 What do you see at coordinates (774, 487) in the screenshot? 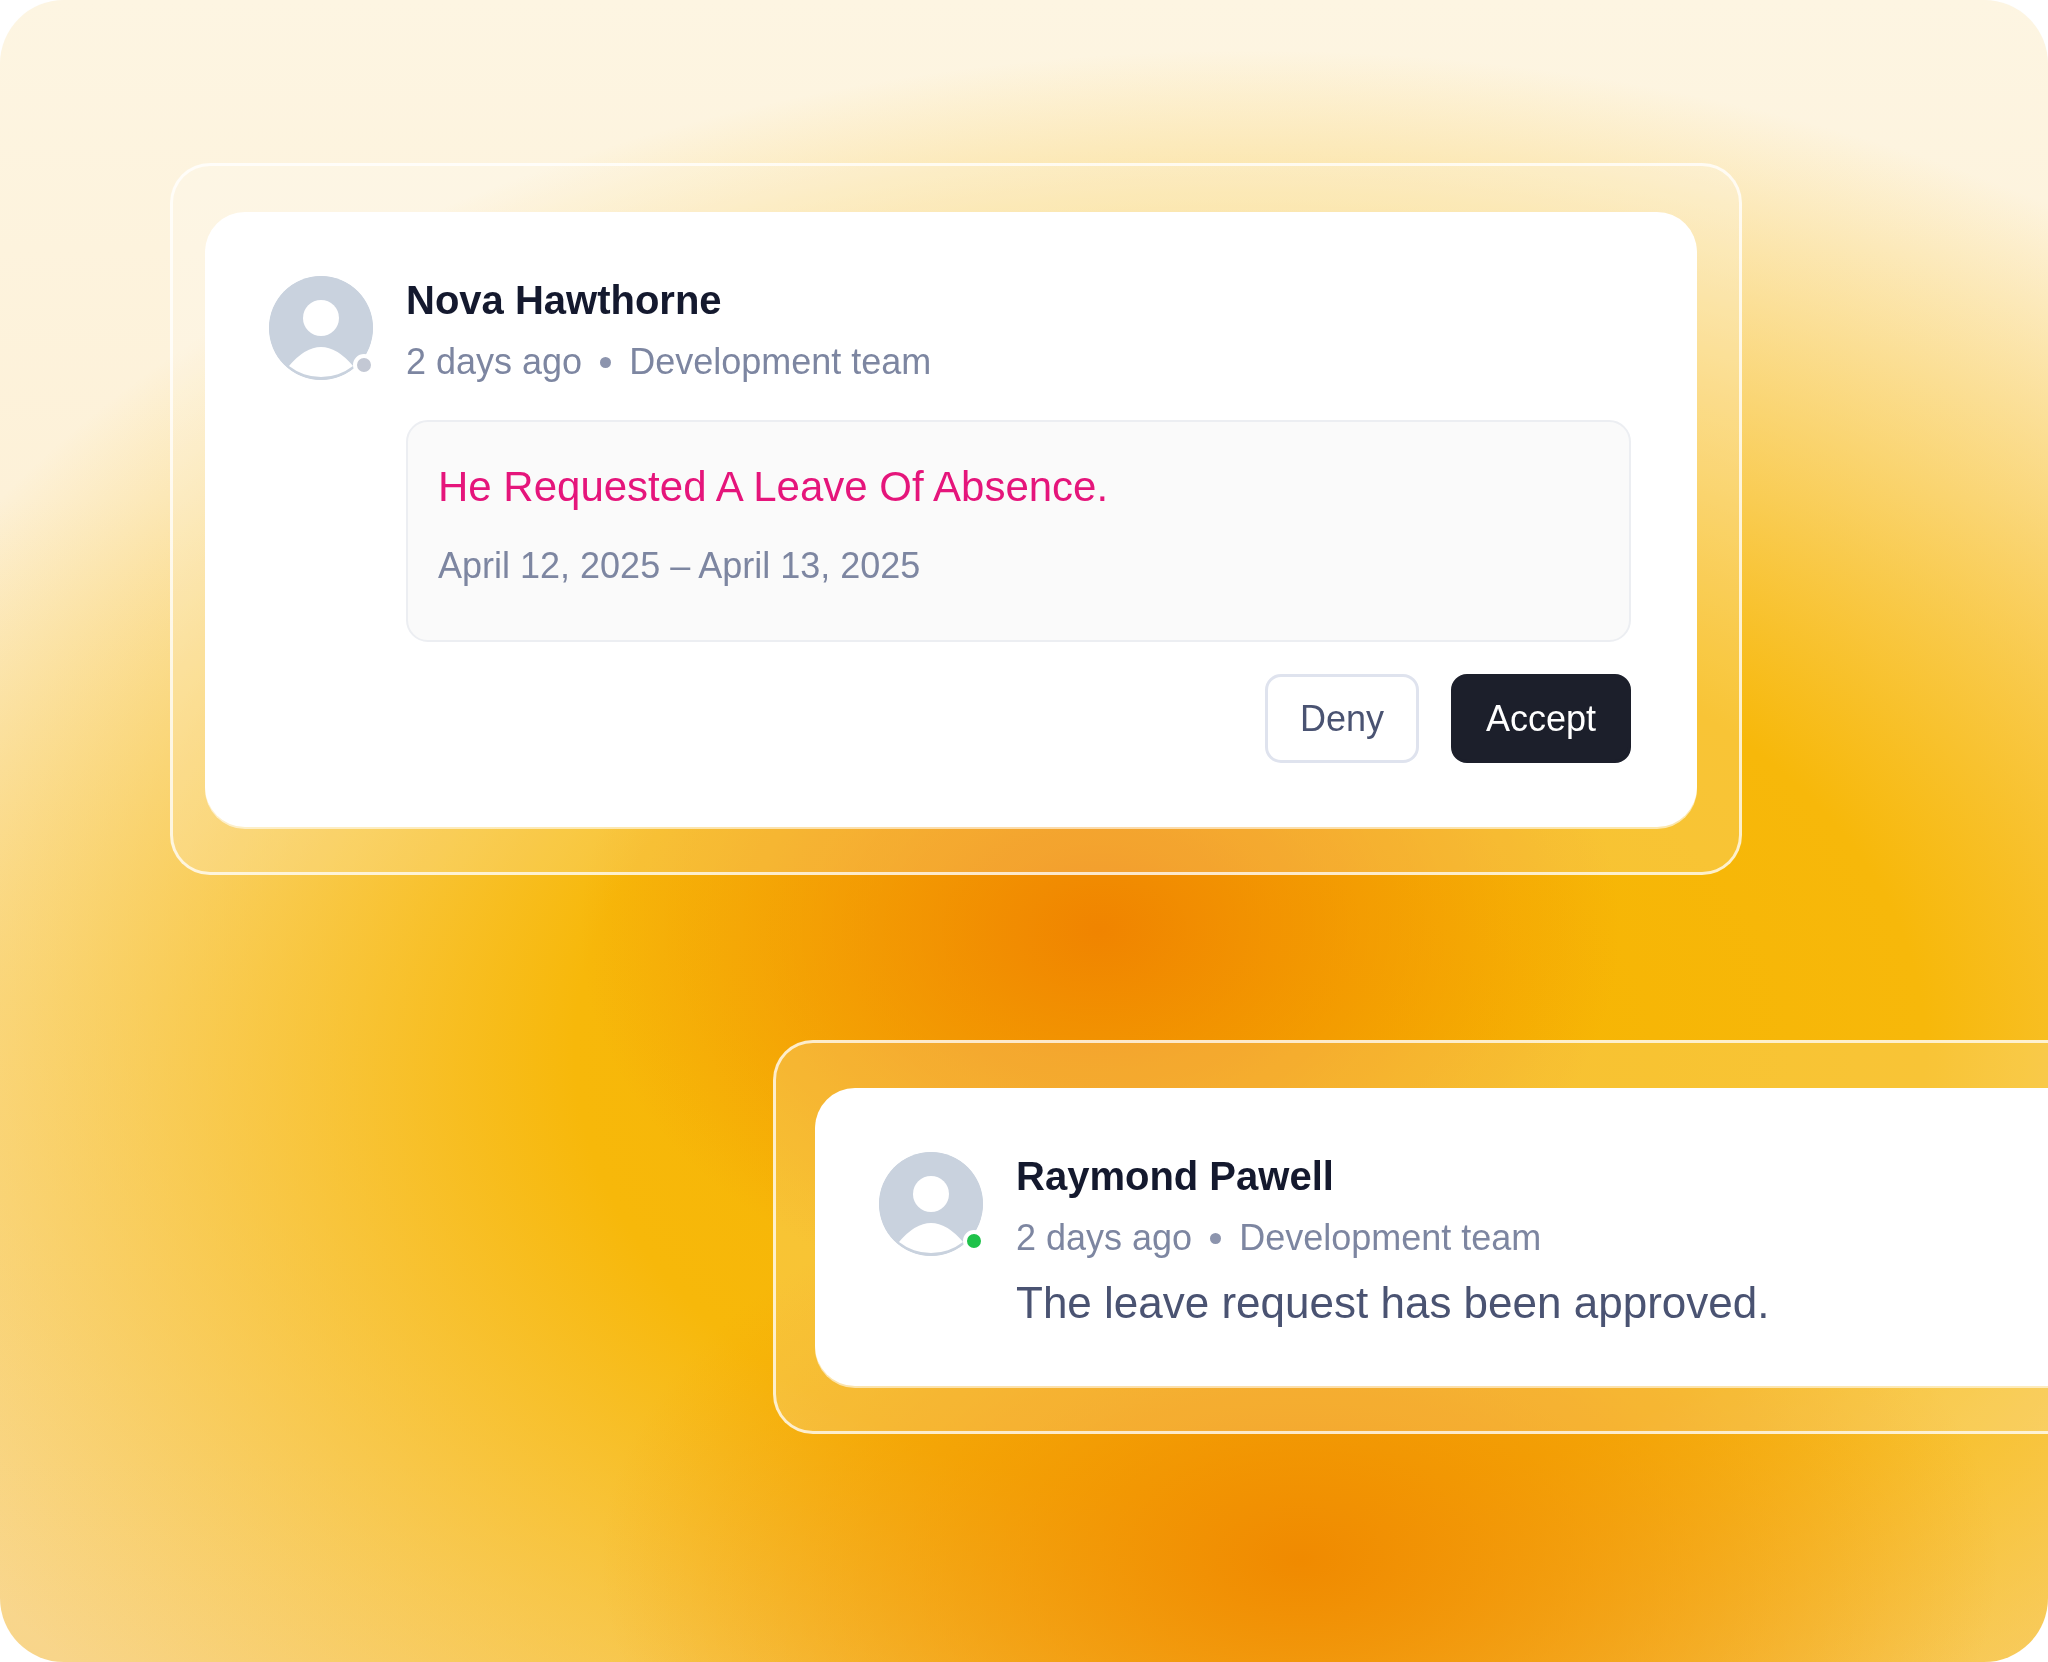
I see `request-title: He Requested A Leave Of Absence.` at bounding box center [774, 487].